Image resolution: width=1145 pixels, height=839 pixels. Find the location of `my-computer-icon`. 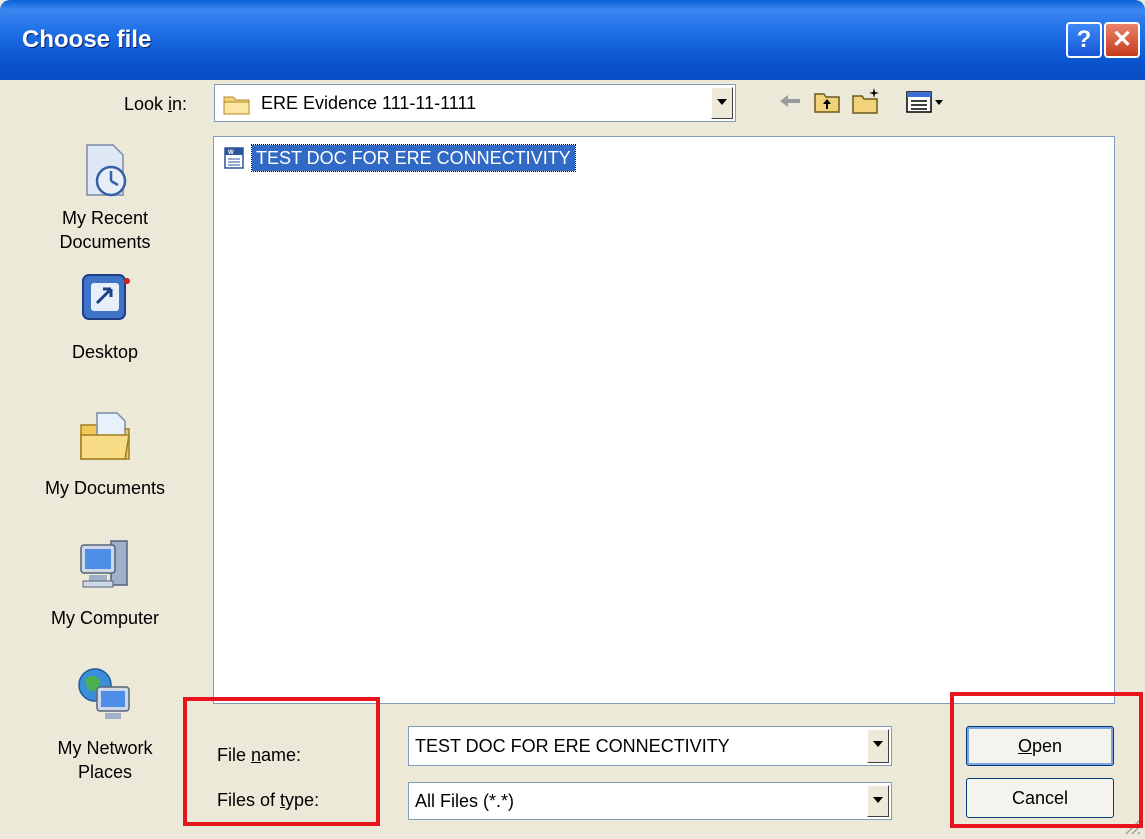

my-computer-icon is located at coordinates (104, 564).